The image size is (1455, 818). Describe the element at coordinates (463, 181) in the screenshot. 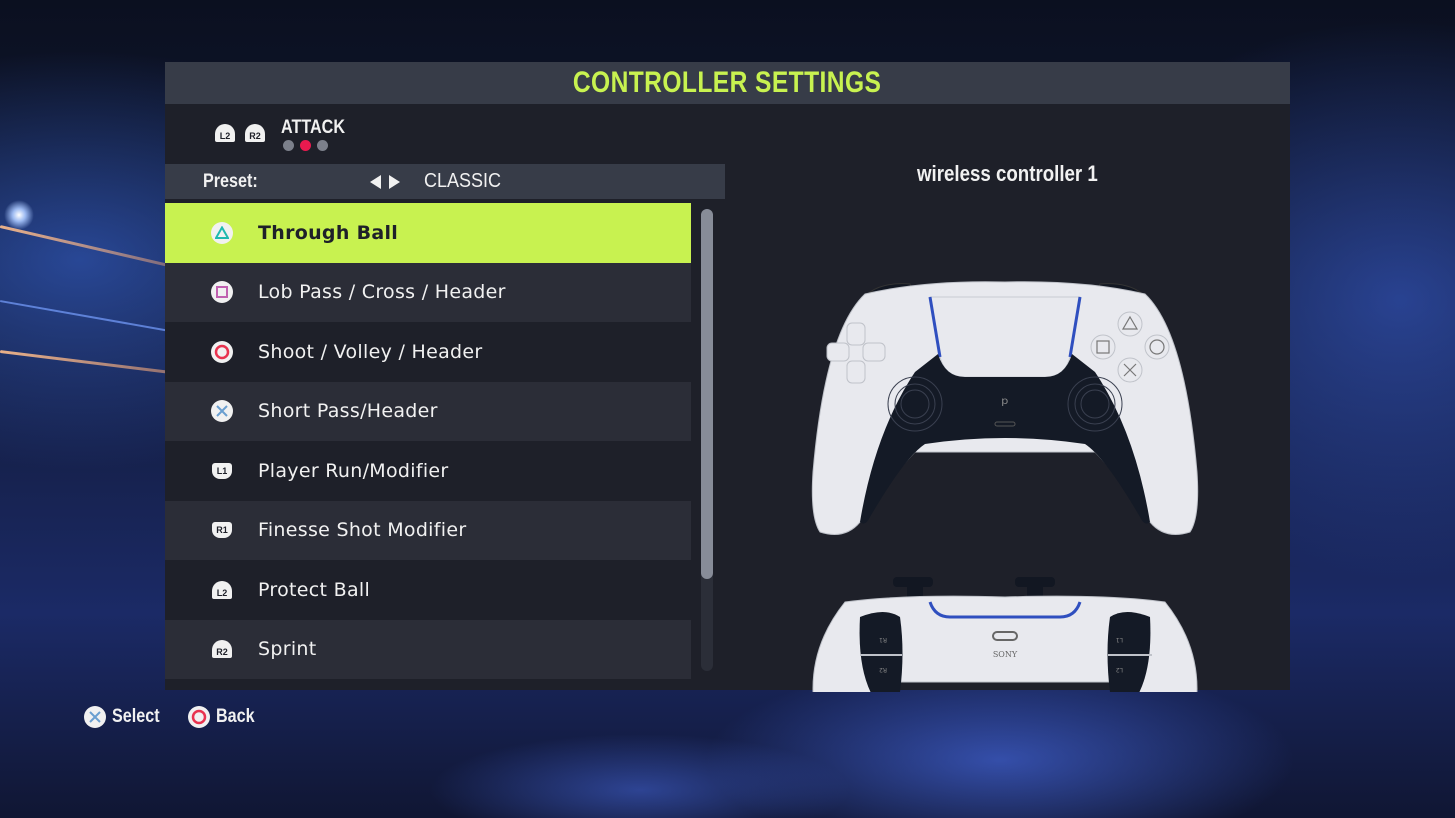

I see `preset-value: CLASSIC` at that location.